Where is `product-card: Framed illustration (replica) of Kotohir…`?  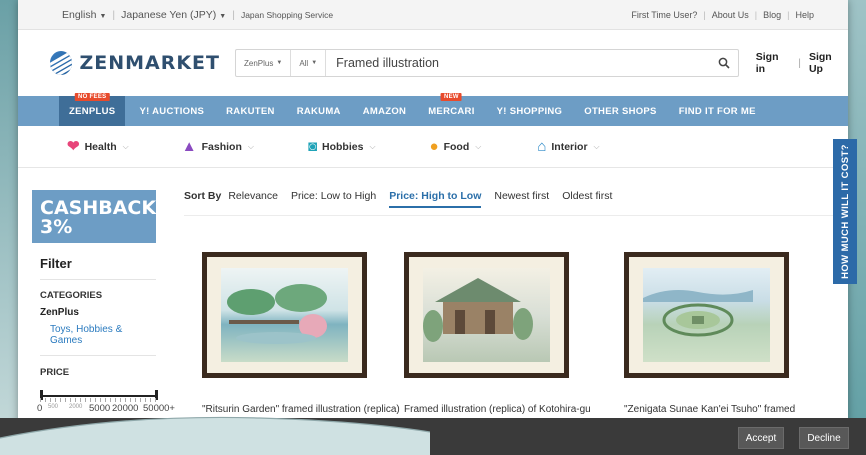 product-card: Framed illustration (replica) of Kotohir… is located at coordinates (497, 333).